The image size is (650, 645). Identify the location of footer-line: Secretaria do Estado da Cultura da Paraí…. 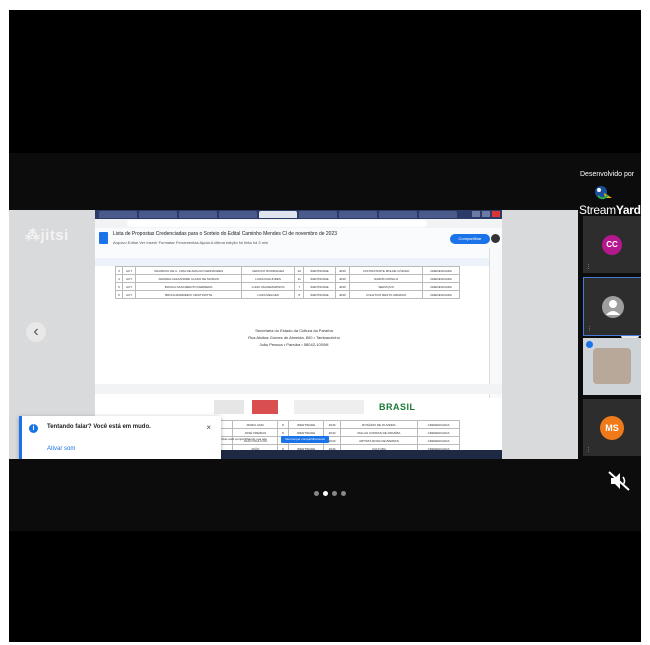
(294, 330).